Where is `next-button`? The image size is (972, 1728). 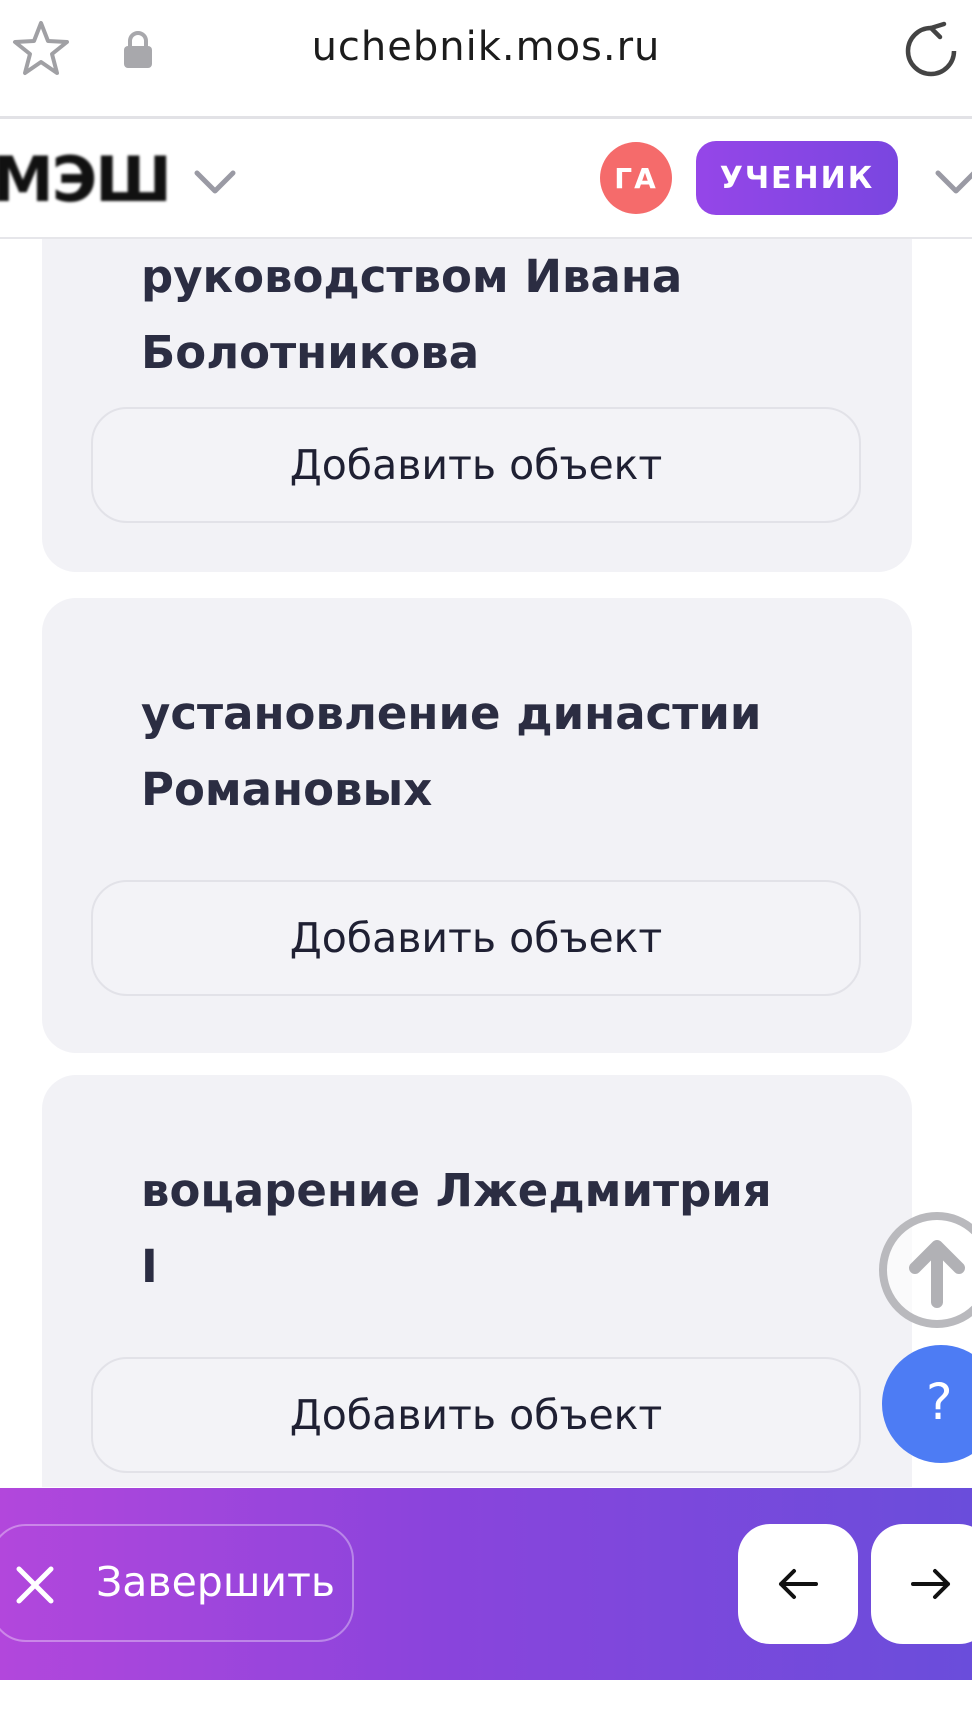
next-button is located at coordinates (921, 1584).